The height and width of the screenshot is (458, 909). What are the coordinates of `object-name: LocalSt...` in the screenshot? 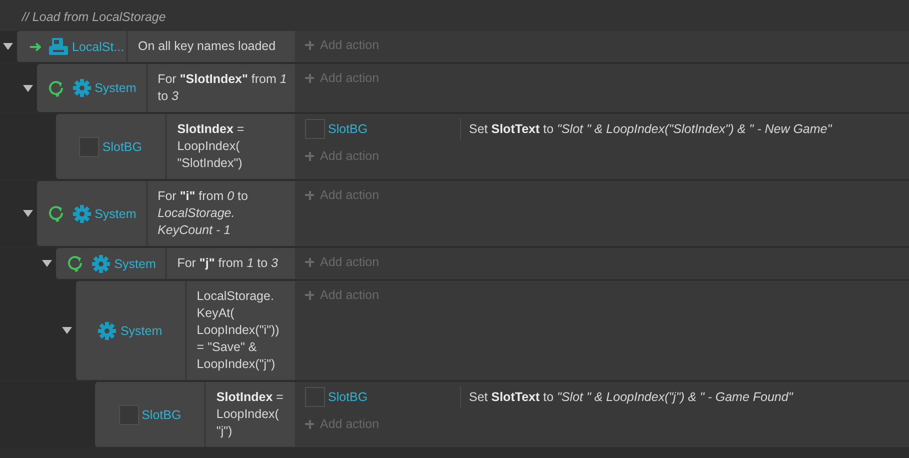 It's located at (98, 47).